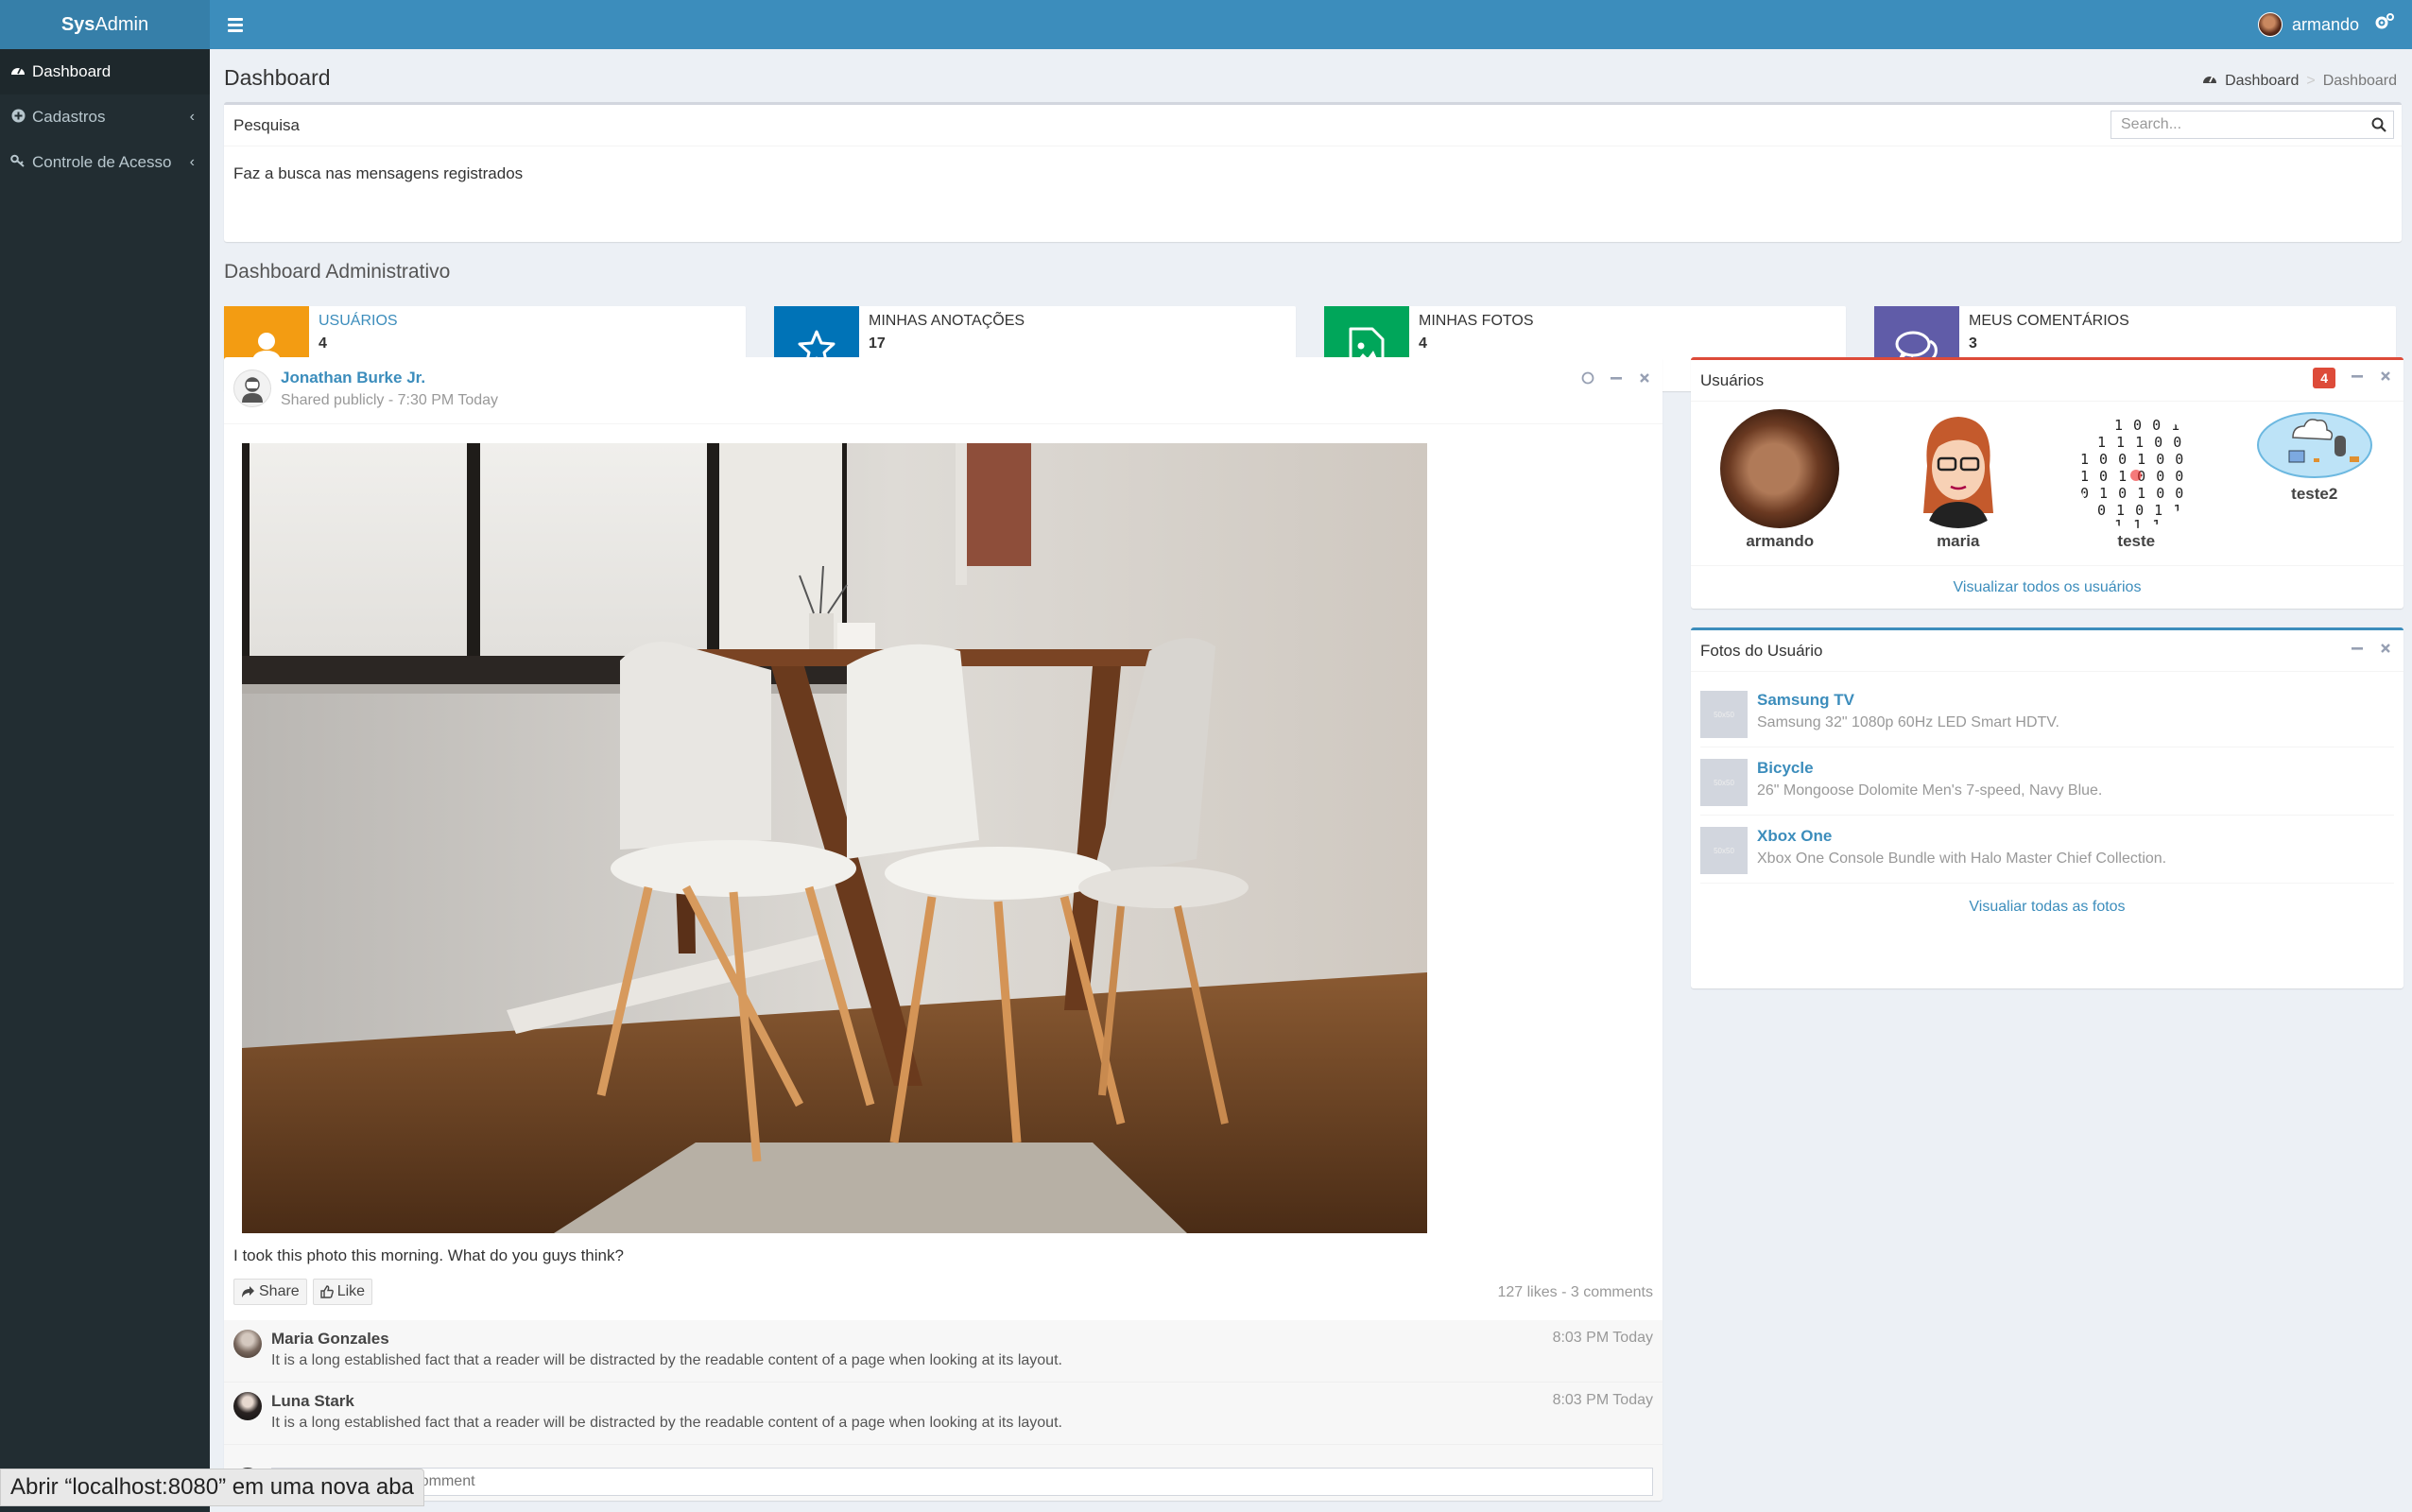 Image resolution: width=2412 pixels, height=1512 pixels. Describe the element at coordinates (72, 71) in the screenshot. I see `sidebar-item-label: Dashboard` at that location.